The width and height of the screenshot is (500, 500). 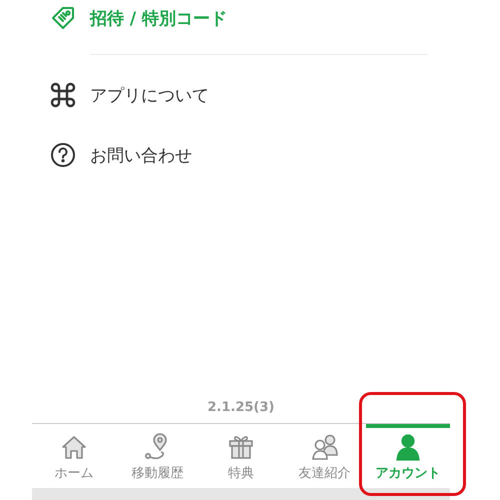 What do you see at coordinates (241, 407) in the screenshot?
I see `version-text: 2.1.25(3)` at bounding box center [241, 407].